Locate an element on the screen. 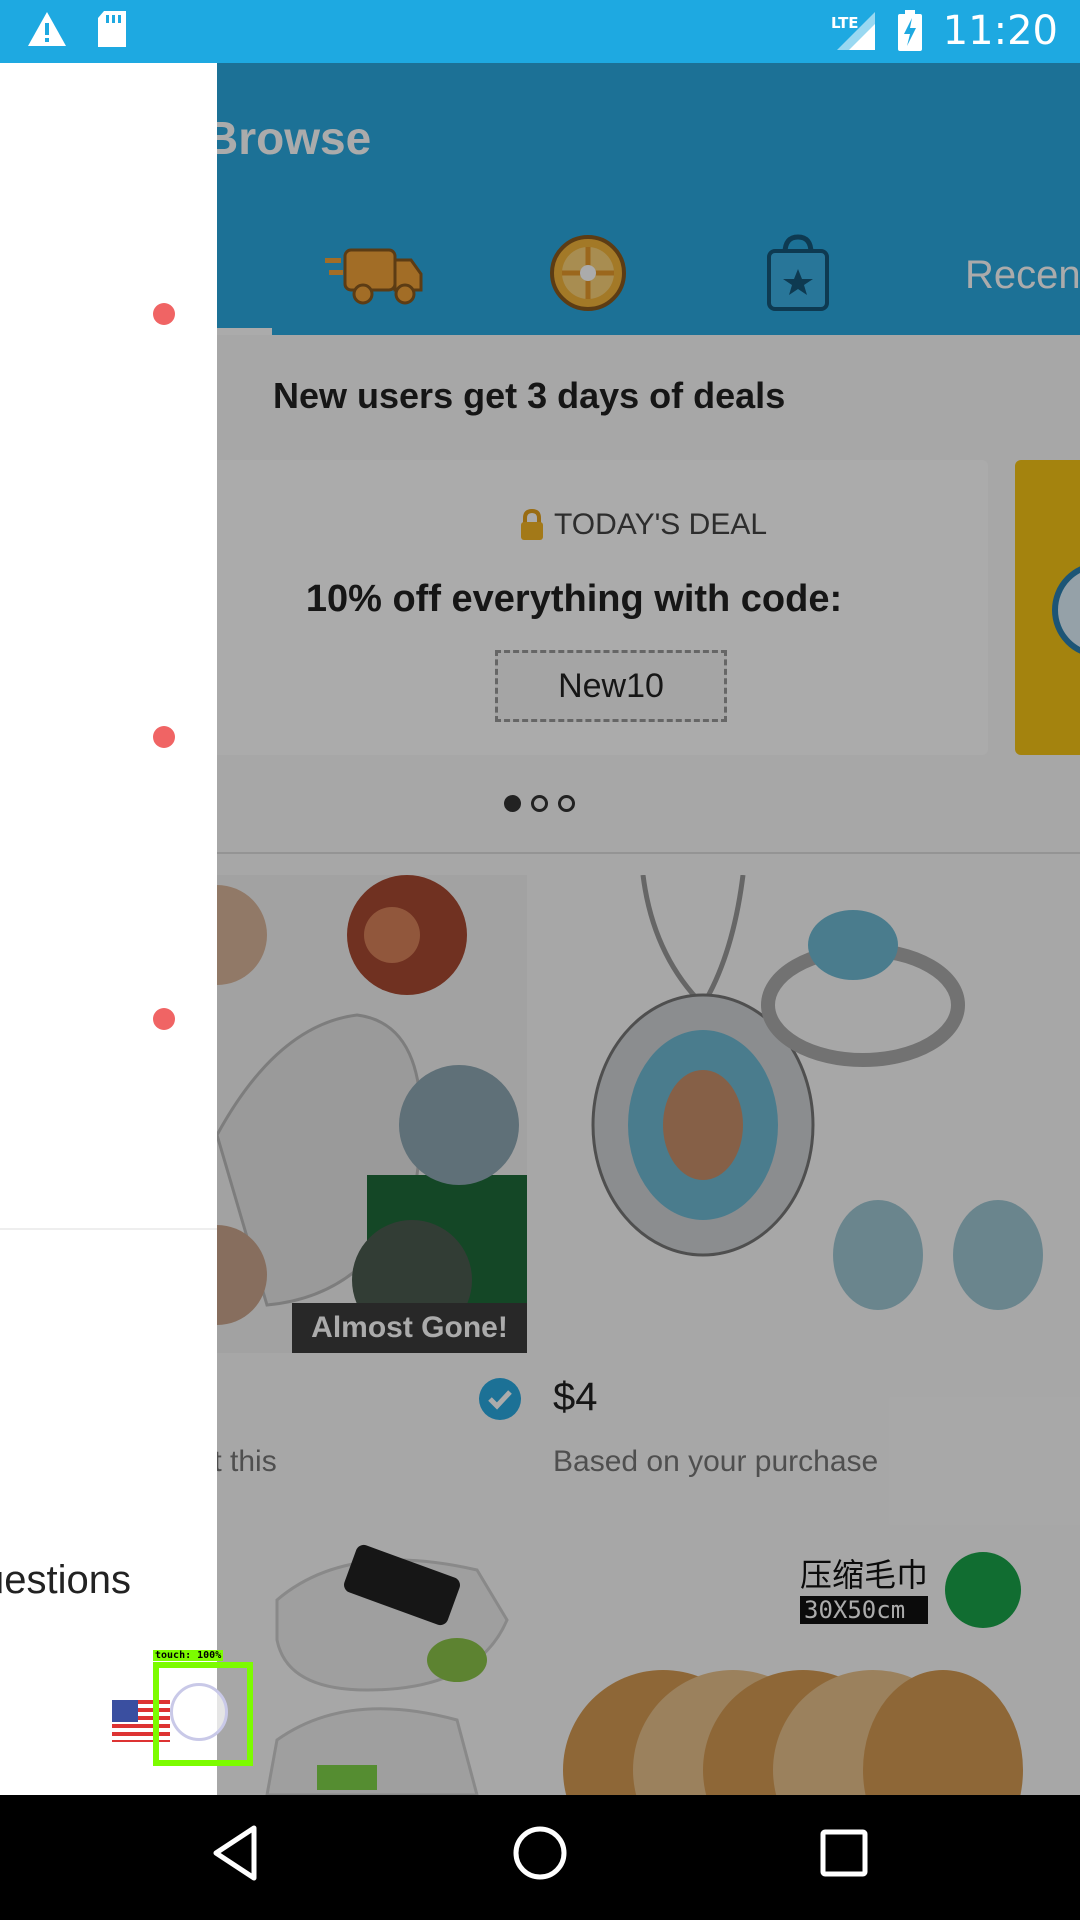 The height and width of the screenshot is (1920, 1080). clock: 11:20 is located at coordinates (1000, 31).